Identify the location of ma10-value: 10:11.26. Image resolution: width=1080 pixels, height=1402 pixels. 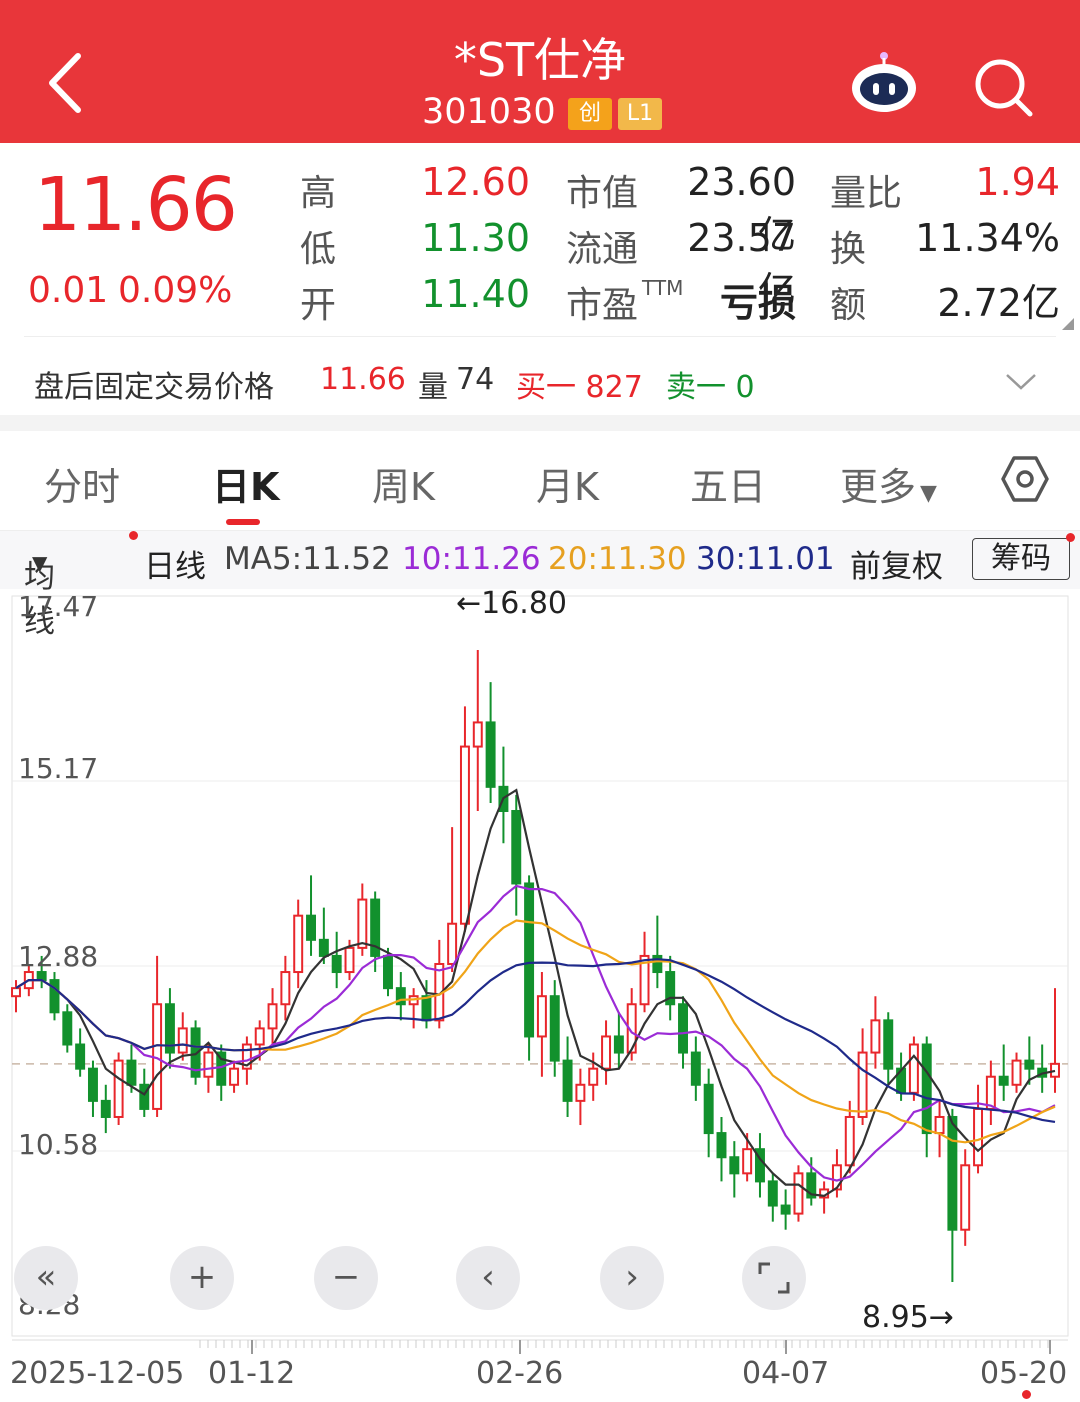
(471, 559).